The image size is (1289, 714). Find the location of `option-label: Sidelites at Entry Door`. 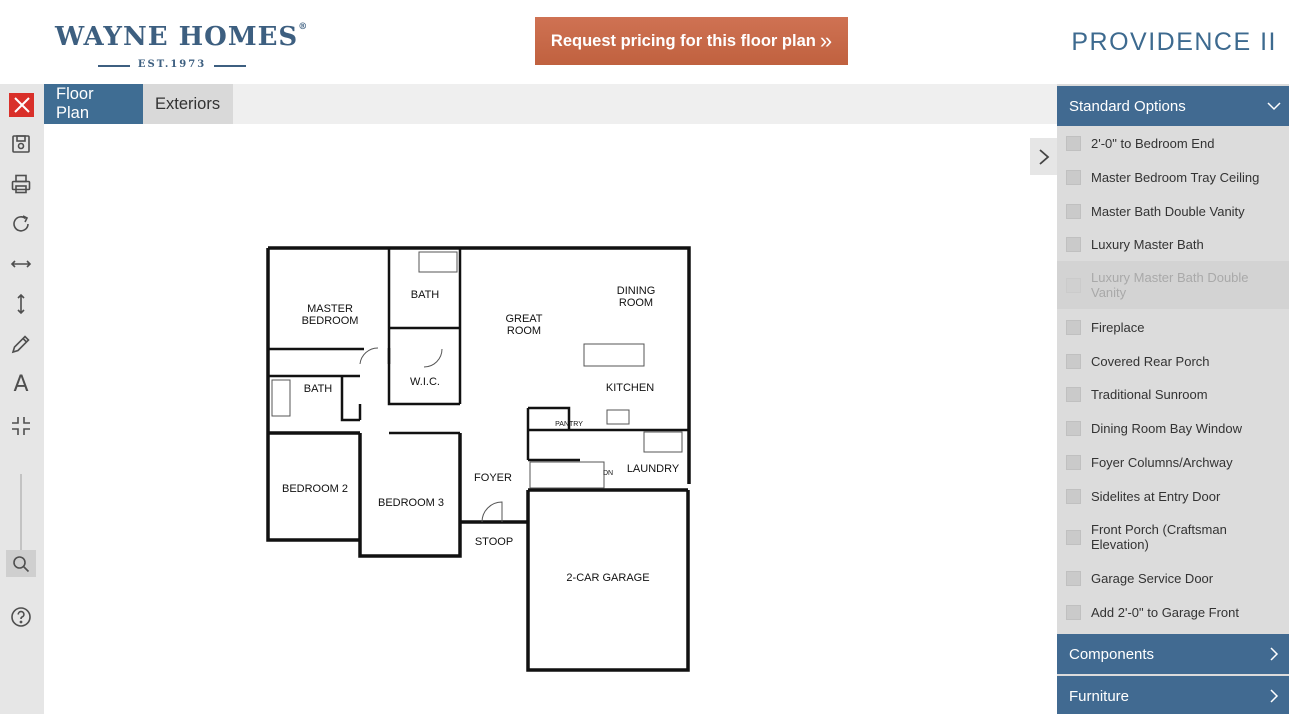

option-label: Sidelites at Entry Door is located at coordinates (1156, 496).